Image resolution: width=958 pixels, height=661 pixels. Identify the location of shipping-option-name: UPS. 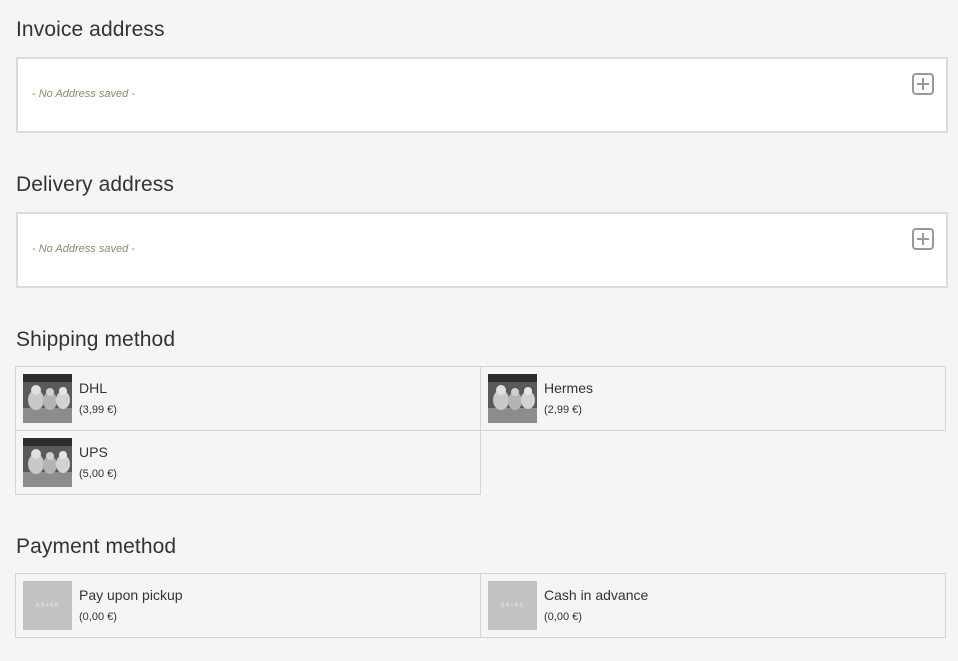
(93, 452).